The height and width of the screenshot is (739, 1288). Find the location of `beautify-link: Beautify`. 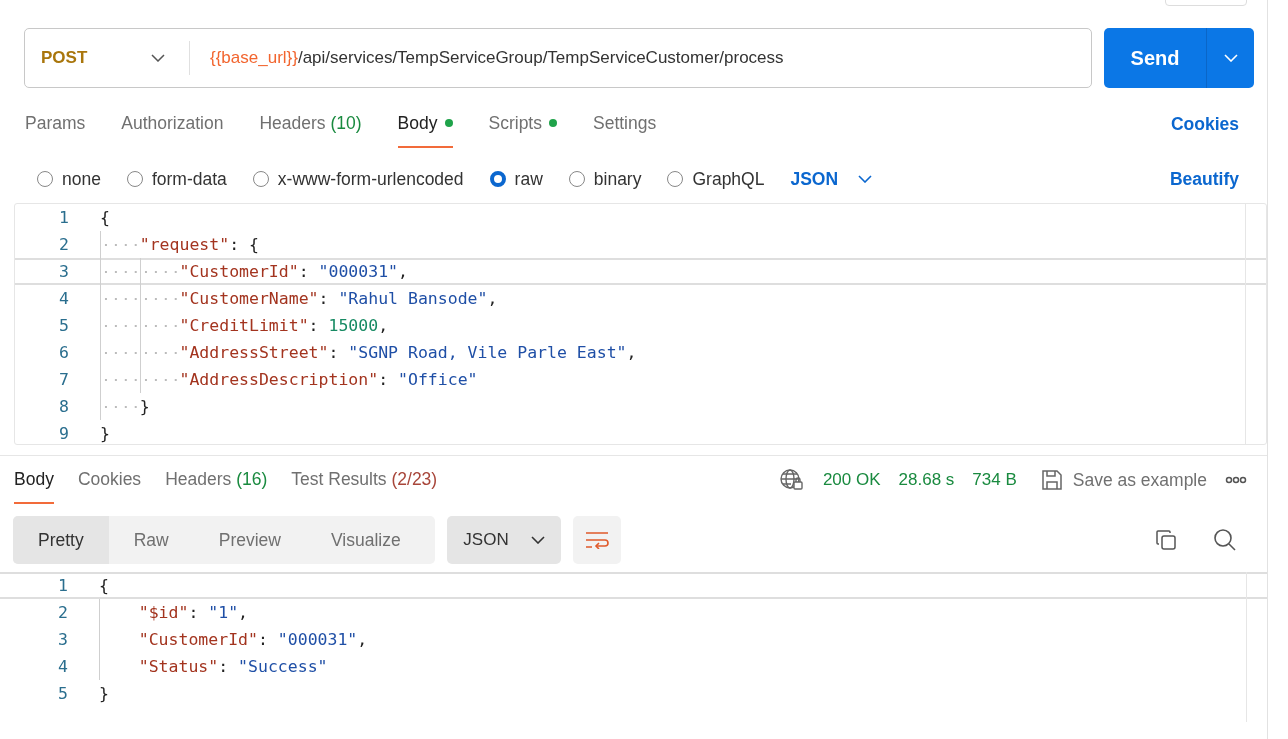

beautify-link: Beautify is located at coordinates (1204, 179).